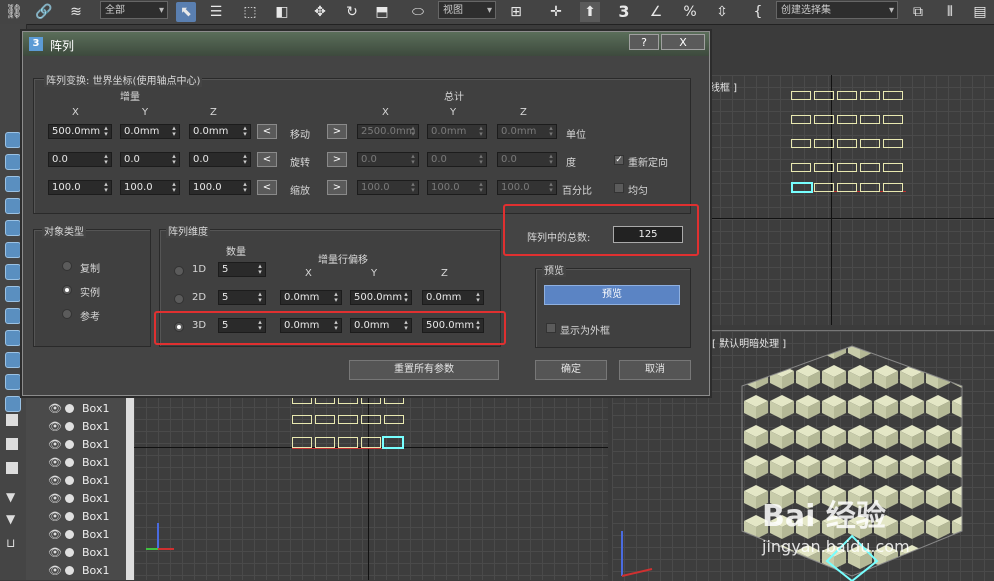 The width and height of the screenshot is (994, 581). Describe the element at coordinates (418, 12) in the screenshot. I see `placement-icon: ⬭` at that location.